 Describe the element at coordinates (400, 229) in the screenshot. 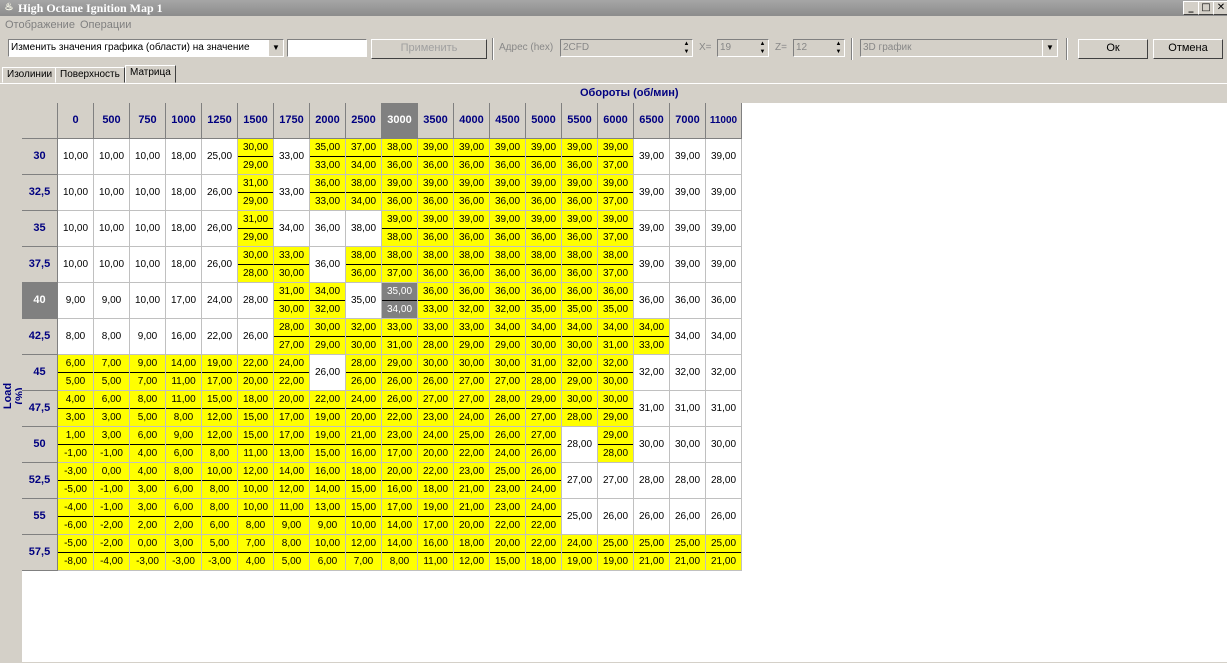

I see `matrix-cell: 39,00 38,00` at that location.